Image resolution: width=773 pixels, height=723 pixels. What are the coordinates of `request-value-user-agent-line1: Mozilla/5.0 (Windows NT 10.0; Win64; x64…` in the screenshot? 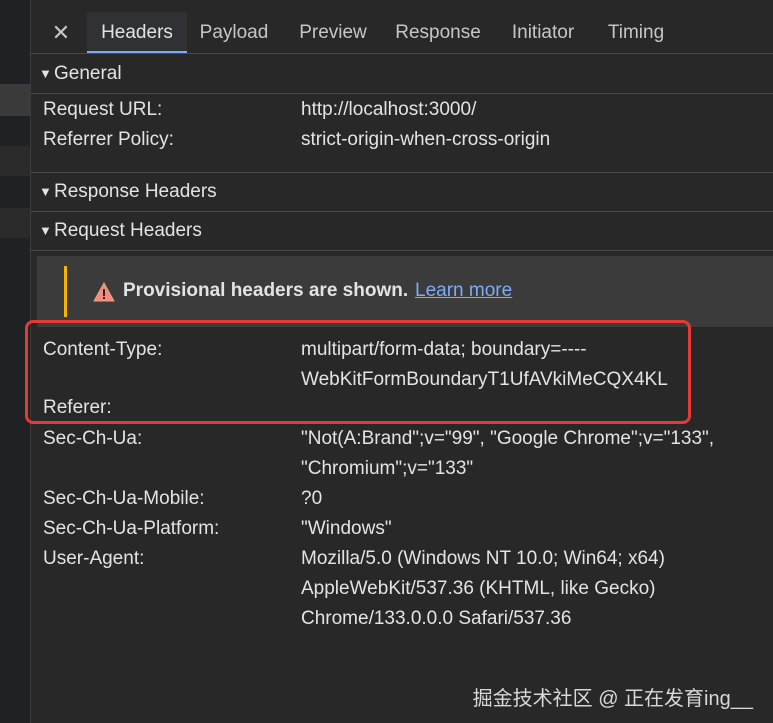 It's located at (483, 559).